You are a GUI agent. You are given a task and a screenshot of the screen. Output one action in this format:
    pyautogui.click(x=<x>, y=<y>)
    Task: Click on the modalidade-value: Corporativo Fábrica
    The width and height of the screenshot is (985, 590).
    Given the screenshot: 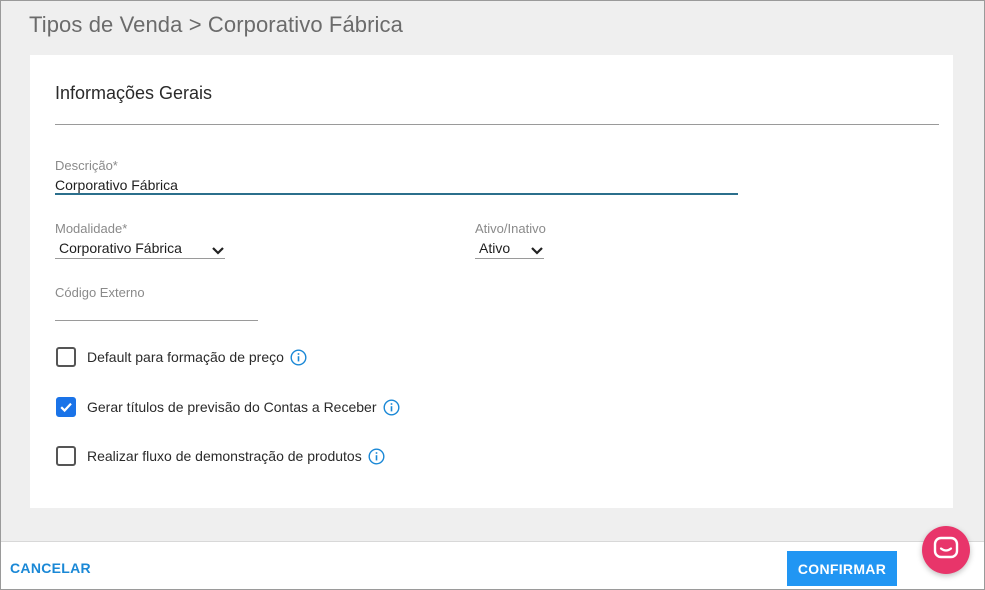 What is the action you would take?
    pyautogui.click(x=120, y=247)
    